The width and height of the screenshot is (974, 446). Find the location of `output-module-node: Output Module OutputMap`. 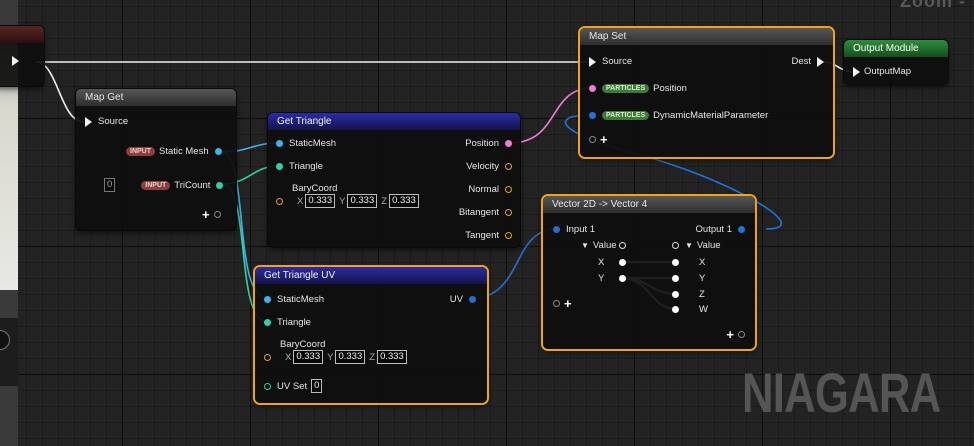

output-module-node: Output Module OutputMap is located at coordinates (896, 62).